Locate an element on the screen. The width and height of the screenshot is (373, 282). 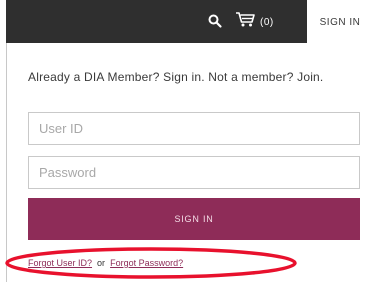
sign-in-button: SIGN IN is located at coordinates (194, 219).